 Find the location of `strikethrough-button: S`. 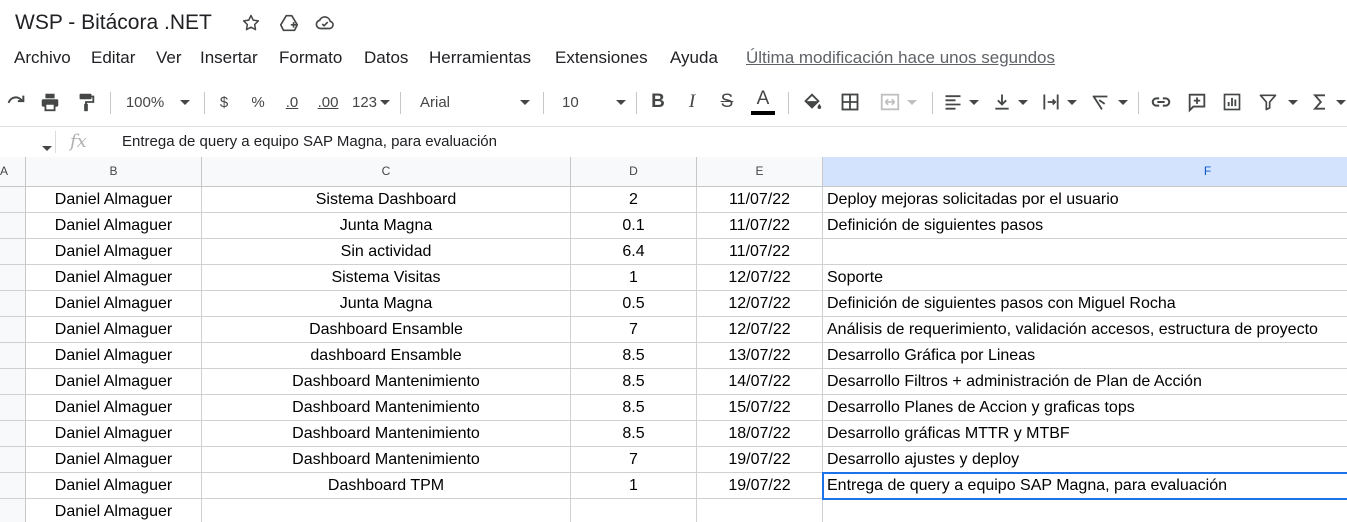

strikethrough-button: S is located at coordinates (727, 102).